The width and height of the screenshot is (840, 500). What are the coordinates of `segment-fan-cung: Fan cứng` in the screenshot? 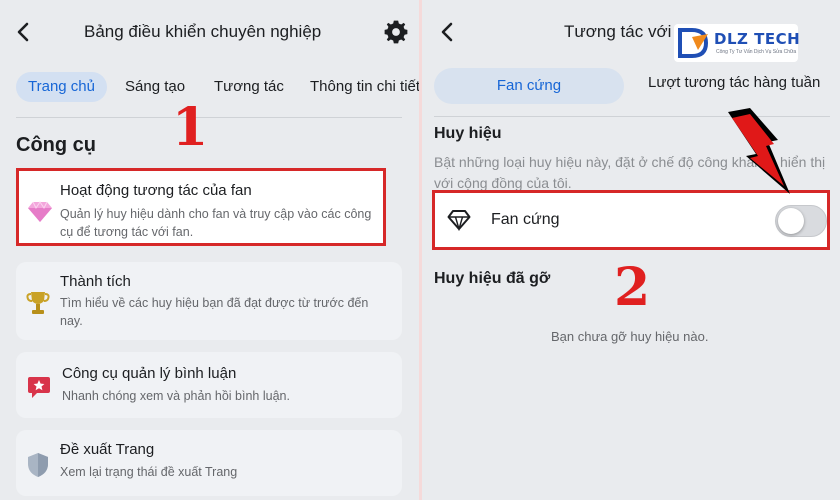 It's located at (529, 86).